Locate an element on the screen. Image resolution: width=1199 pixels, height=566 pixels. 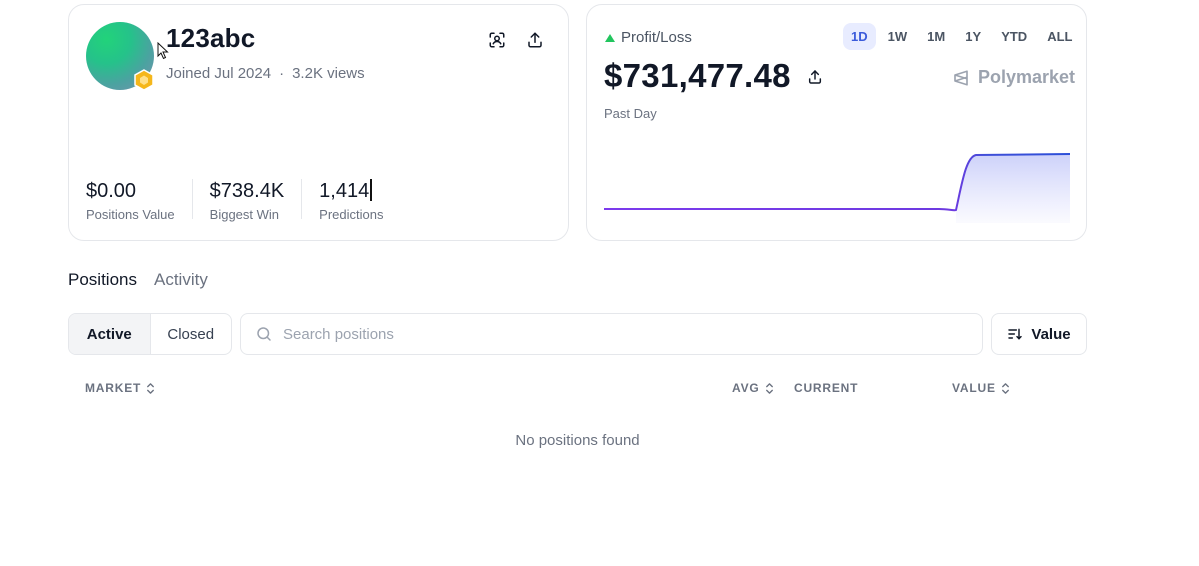
filter-closed-button: Closed is located at coordinates (191, 334).